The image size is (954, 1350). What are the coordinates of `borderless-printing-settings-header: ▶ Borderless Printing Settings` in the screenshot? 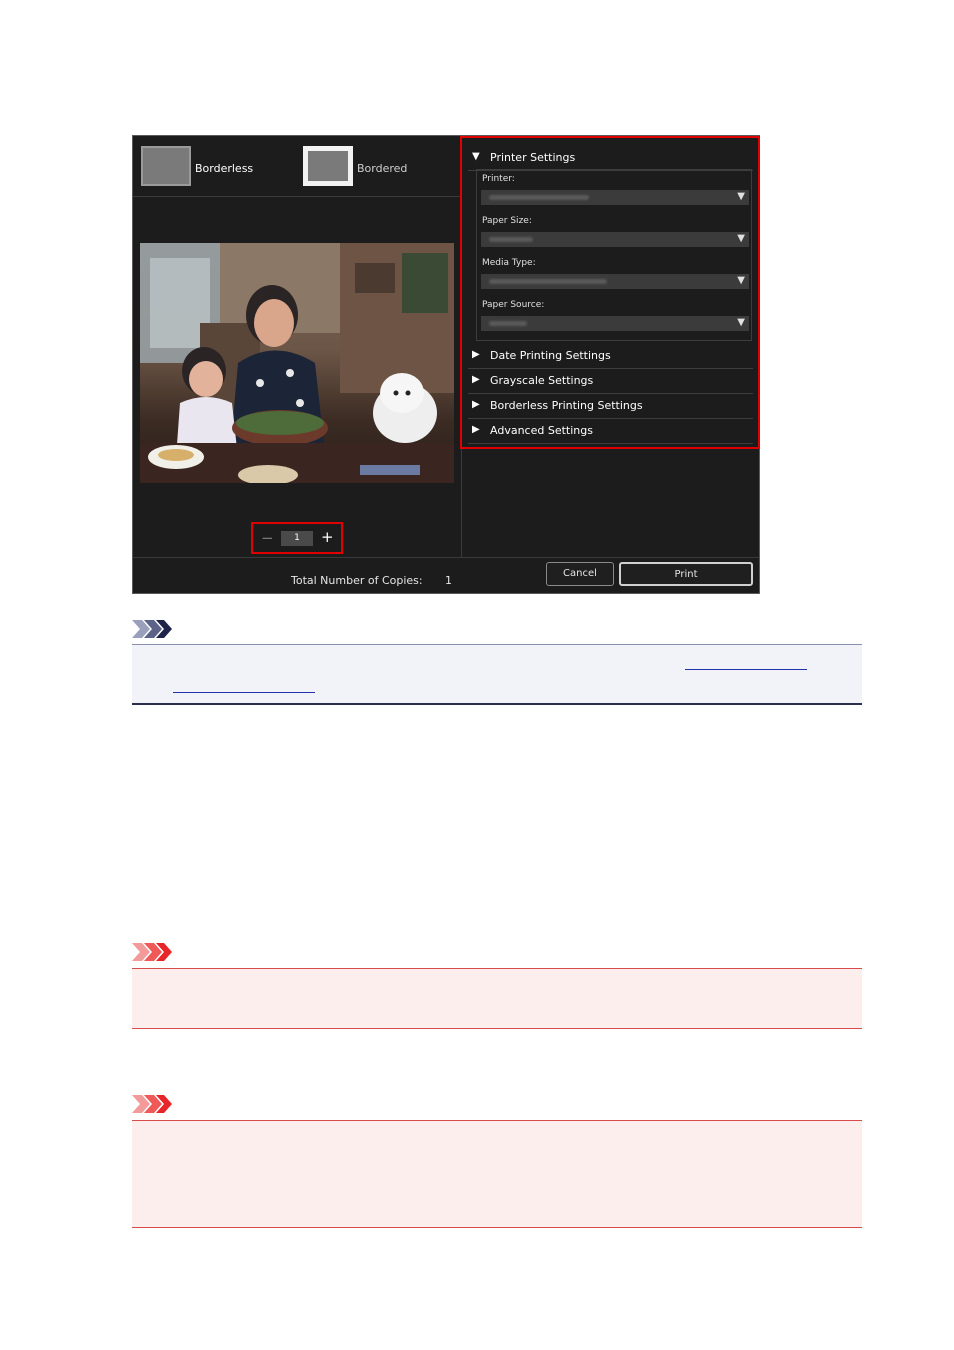 It's located at (610, 406).